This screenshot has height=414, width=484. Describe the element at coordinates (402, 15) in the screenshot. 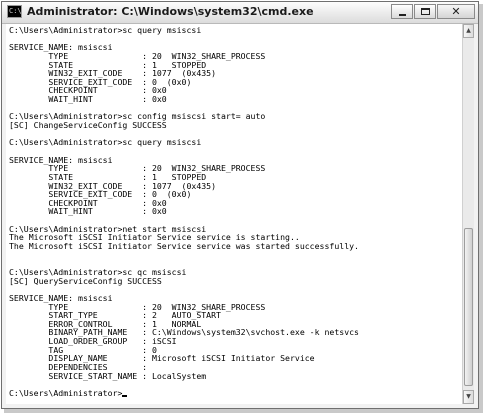

I see `minimize-icon` at that location.